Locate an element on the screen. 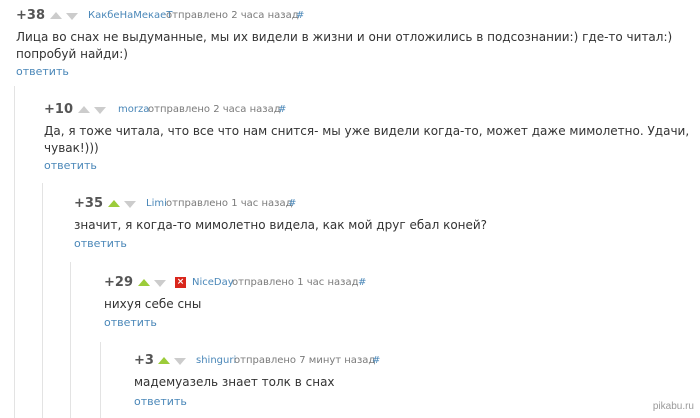  comment-score: +10 is located at coordinates (58, 109).